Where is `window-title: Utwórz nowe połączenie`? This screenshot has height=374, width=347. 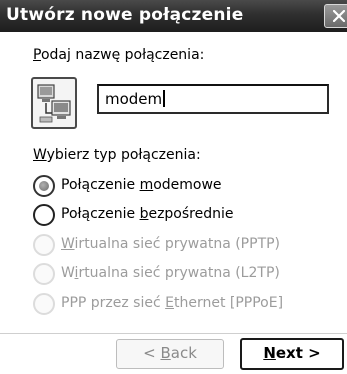
window-title: Utwórz nowe połączenie is located at coordinates (125, 15).